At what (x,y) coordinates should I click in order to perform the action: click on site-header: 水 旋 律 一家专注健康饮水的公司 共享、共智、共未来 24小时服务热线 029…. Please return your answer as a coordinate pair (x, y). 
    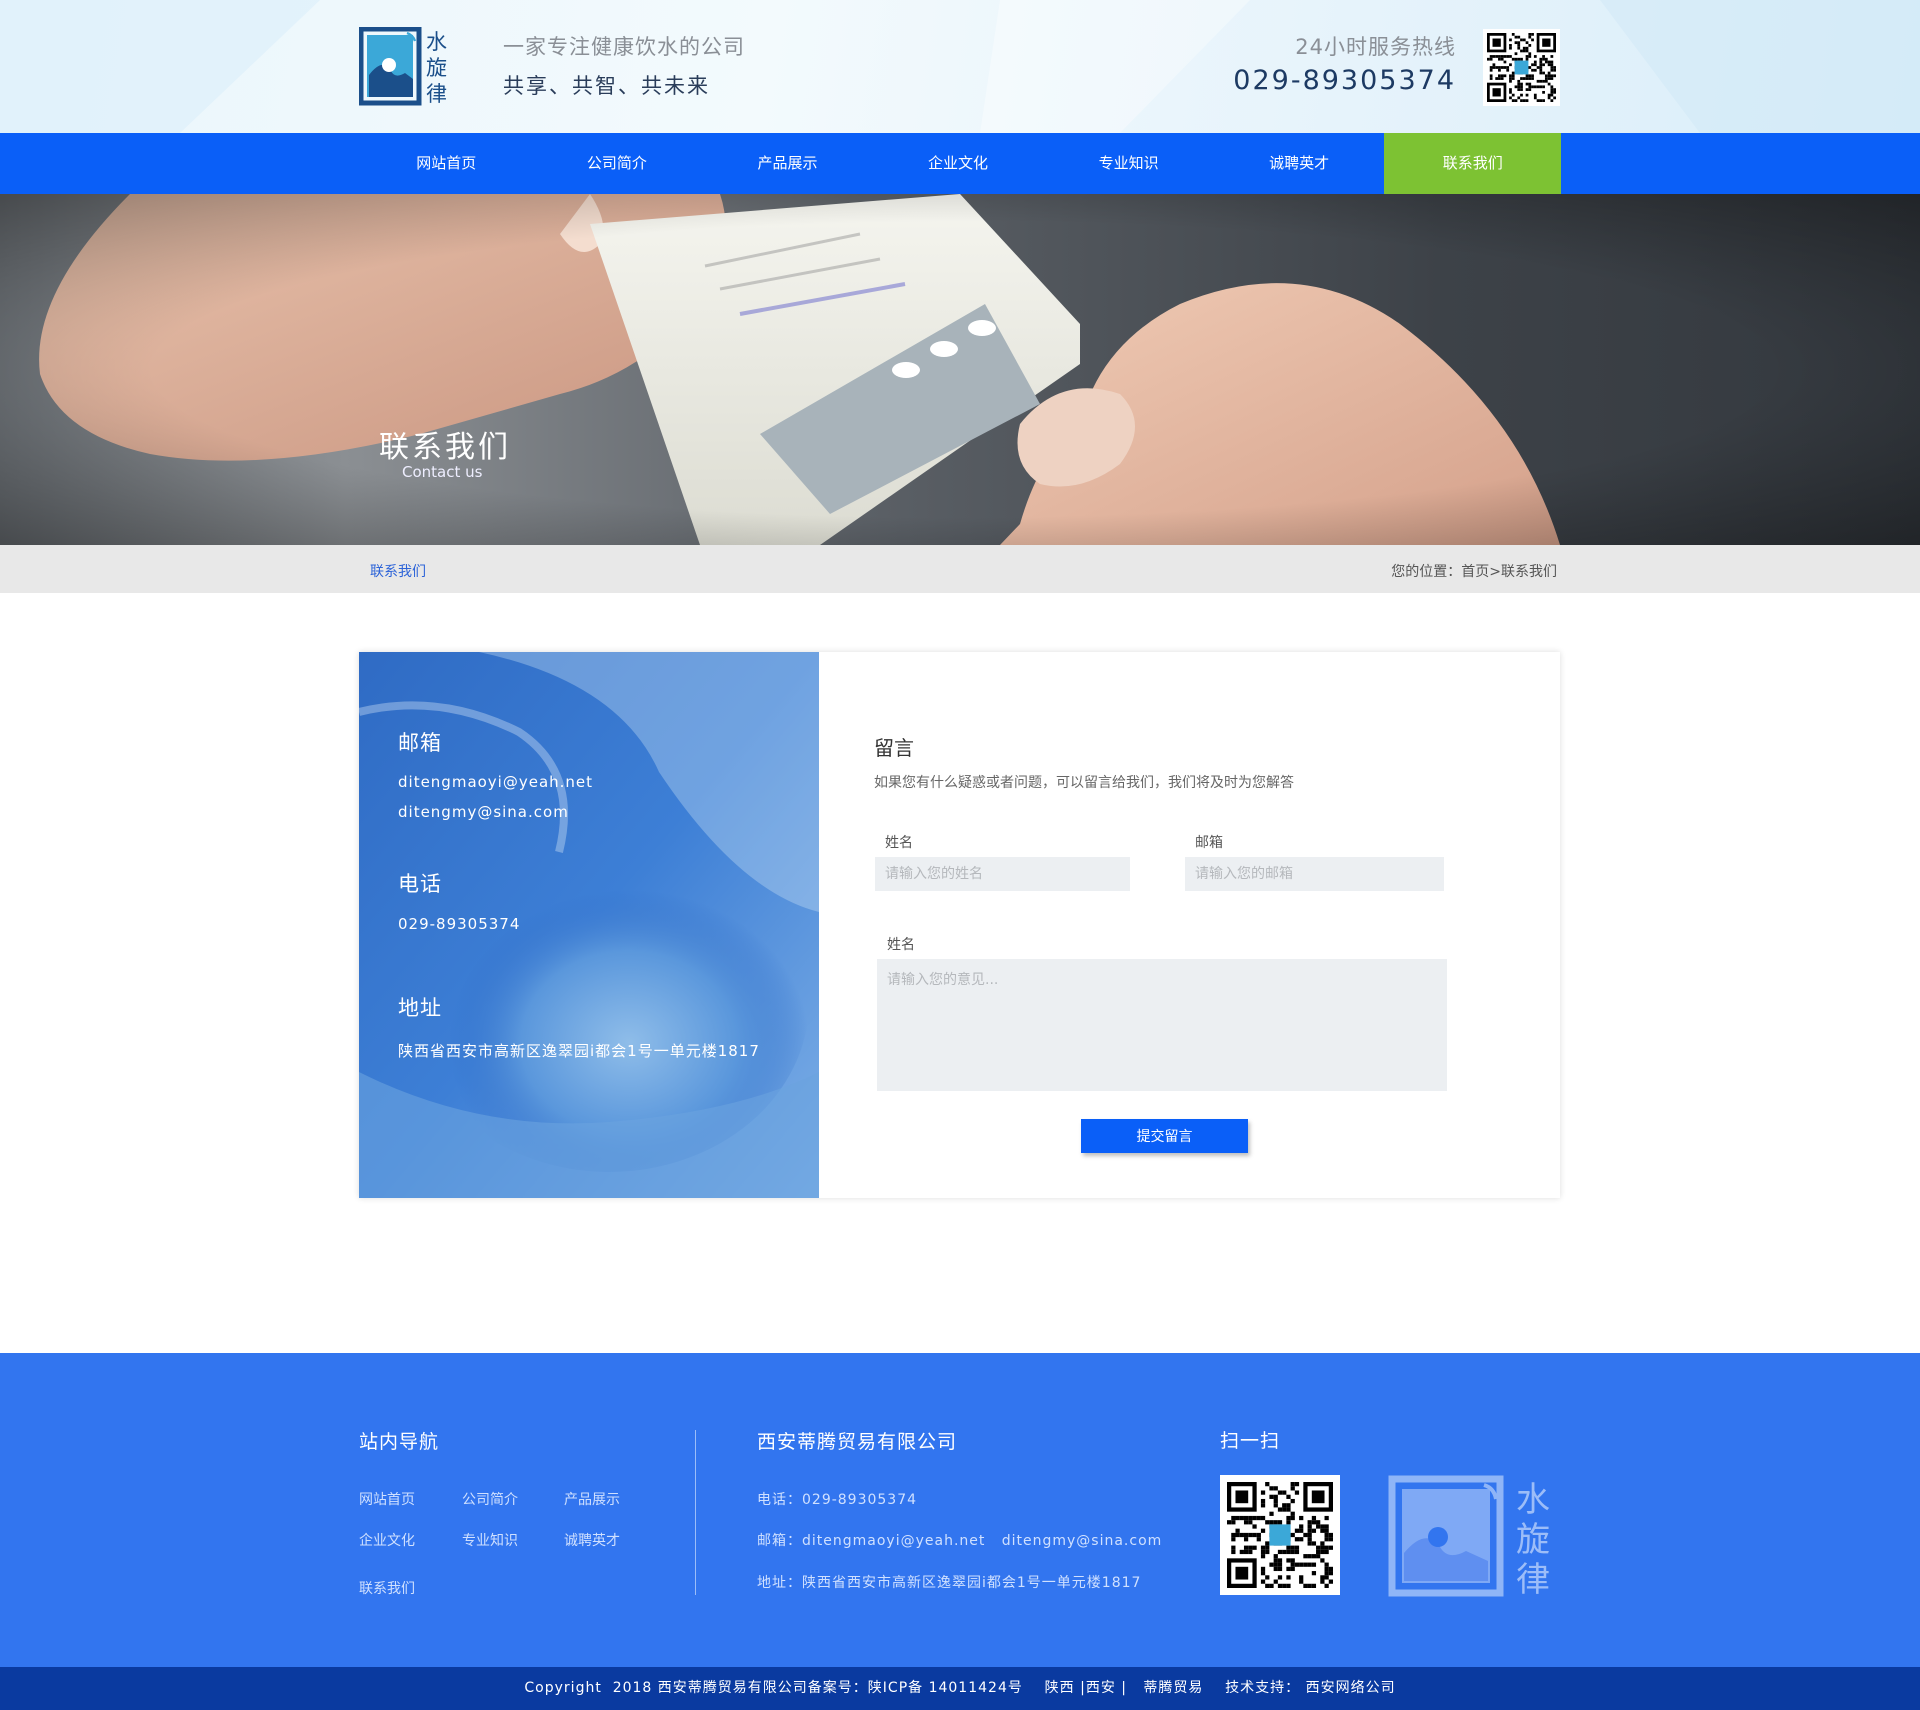
    Looking at the image, I should click on (960, 66).